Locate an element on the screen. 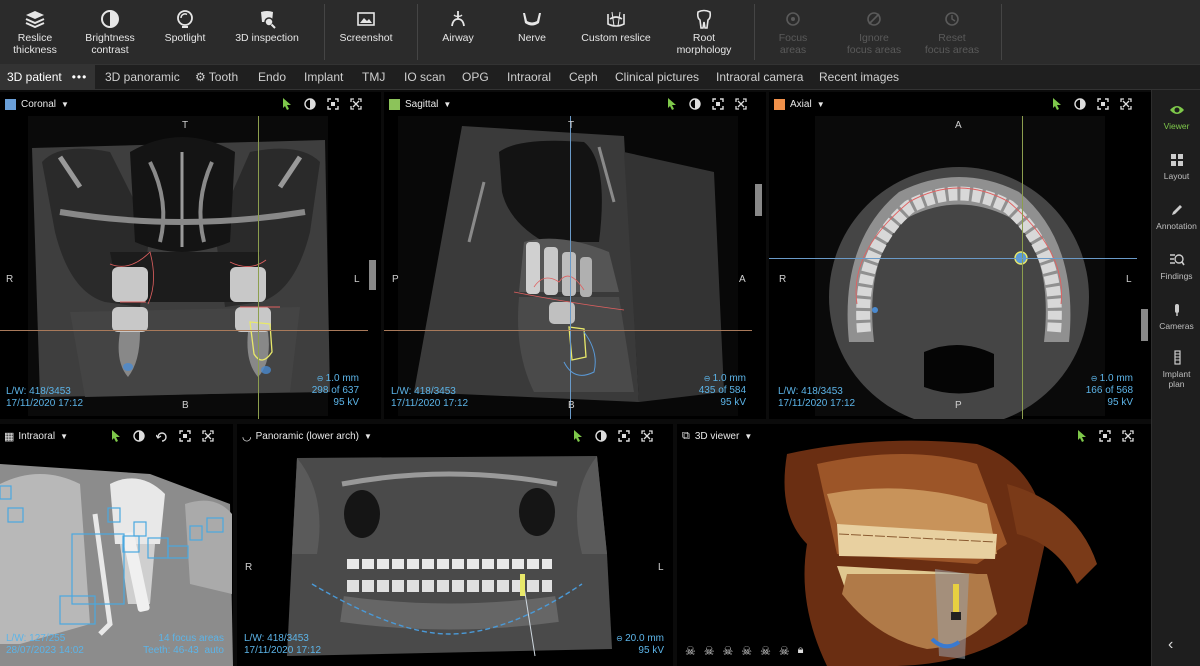 Image resolution: width=1200 pixels, height=666 pixels. custom-reslice-button: Custom reslice is located at coordinates (616, 32).